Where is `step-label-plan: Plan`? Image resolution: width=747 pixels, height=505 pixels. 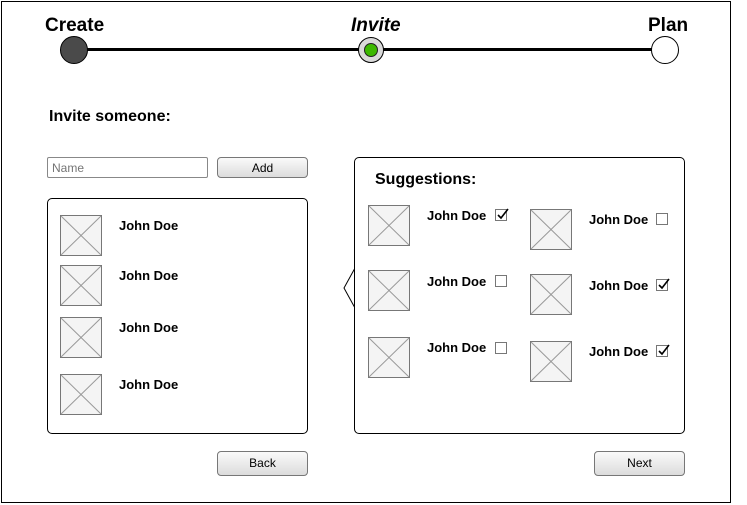 step-label-plan: Plan is located at coordinates (668, 25).